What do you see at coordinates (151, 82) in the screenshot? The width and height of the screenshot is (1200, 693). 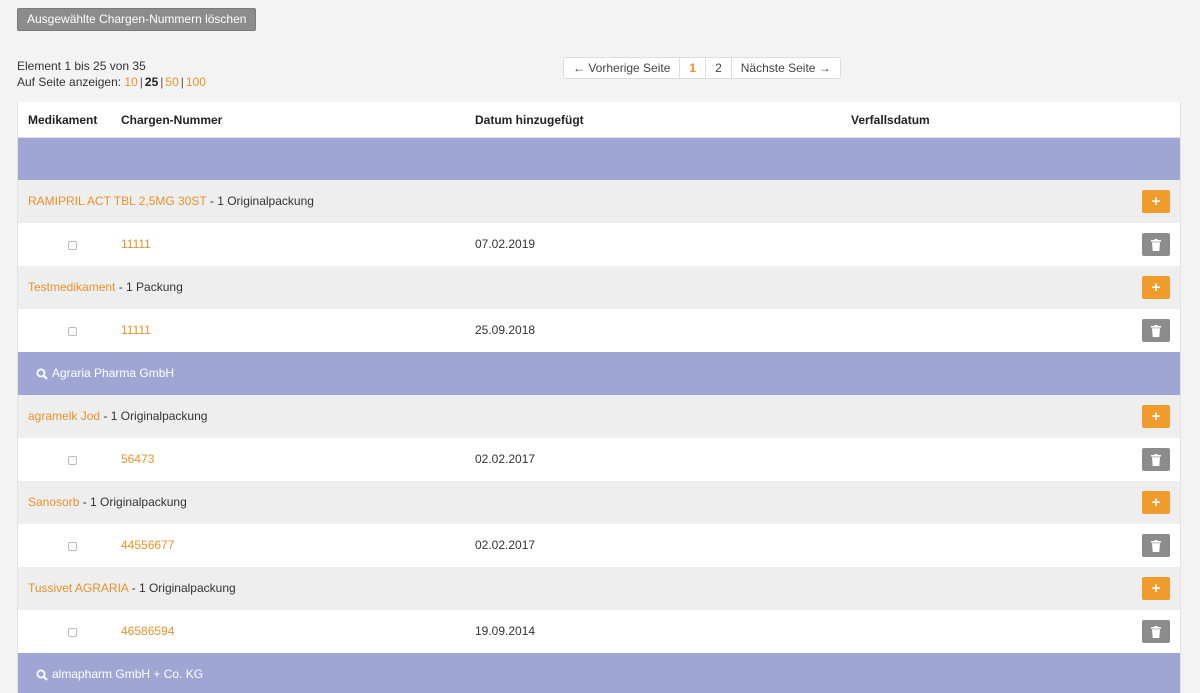 I see `per-page-option-25: 25` at bounding box center [151, 82].